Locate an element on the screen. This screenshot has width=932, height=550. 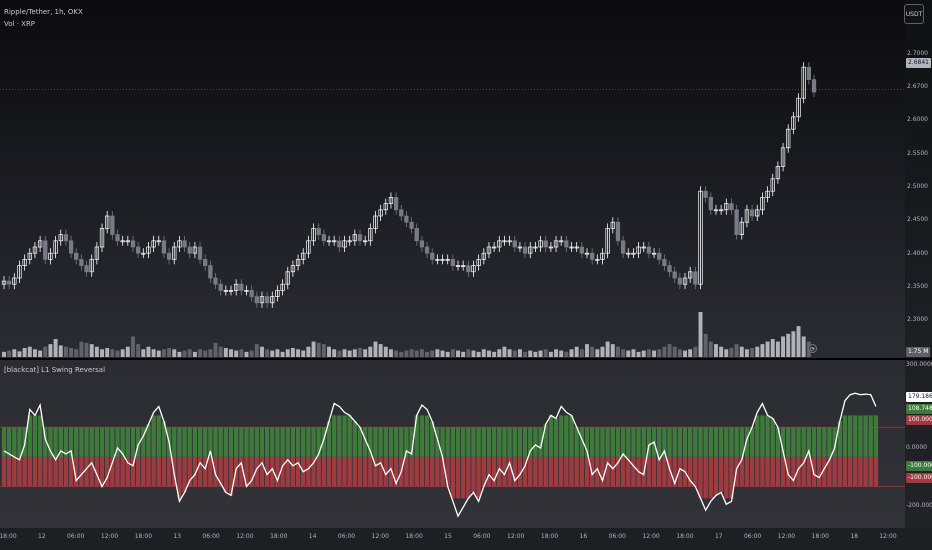
currency-button: USDT is located at coordinates (914, 14).